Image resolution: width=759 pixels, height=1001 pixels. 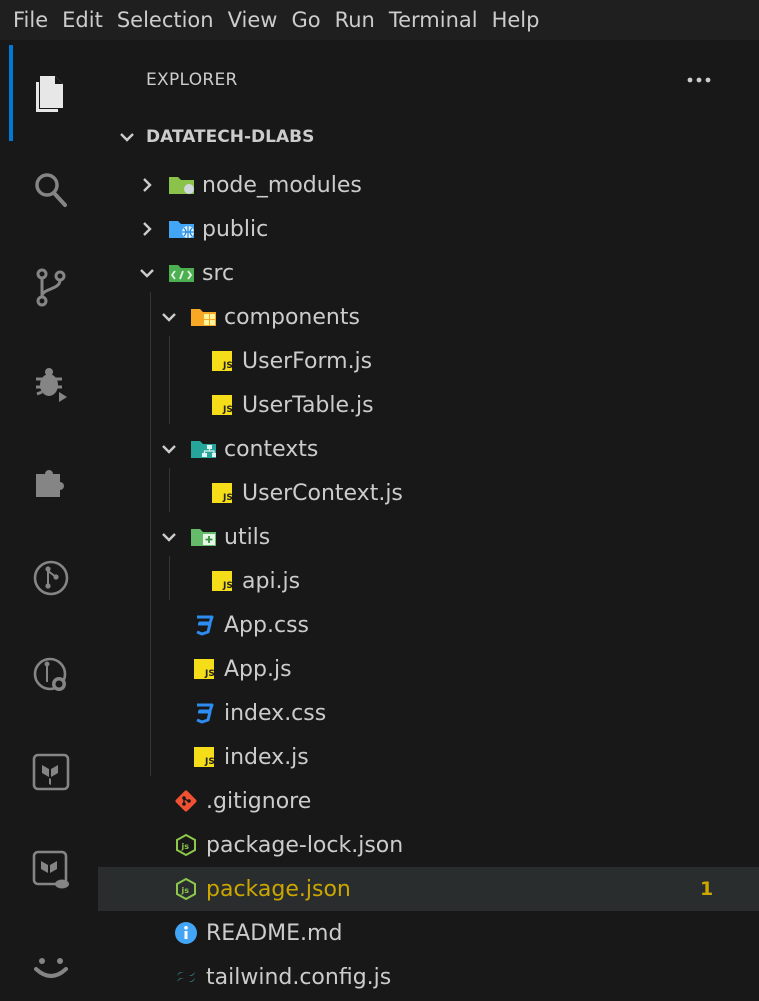 What do you see at coordinates (435, 20) in the screenshot?
I see `menu-terminal: Terminal` at bounding box center [435, 20].